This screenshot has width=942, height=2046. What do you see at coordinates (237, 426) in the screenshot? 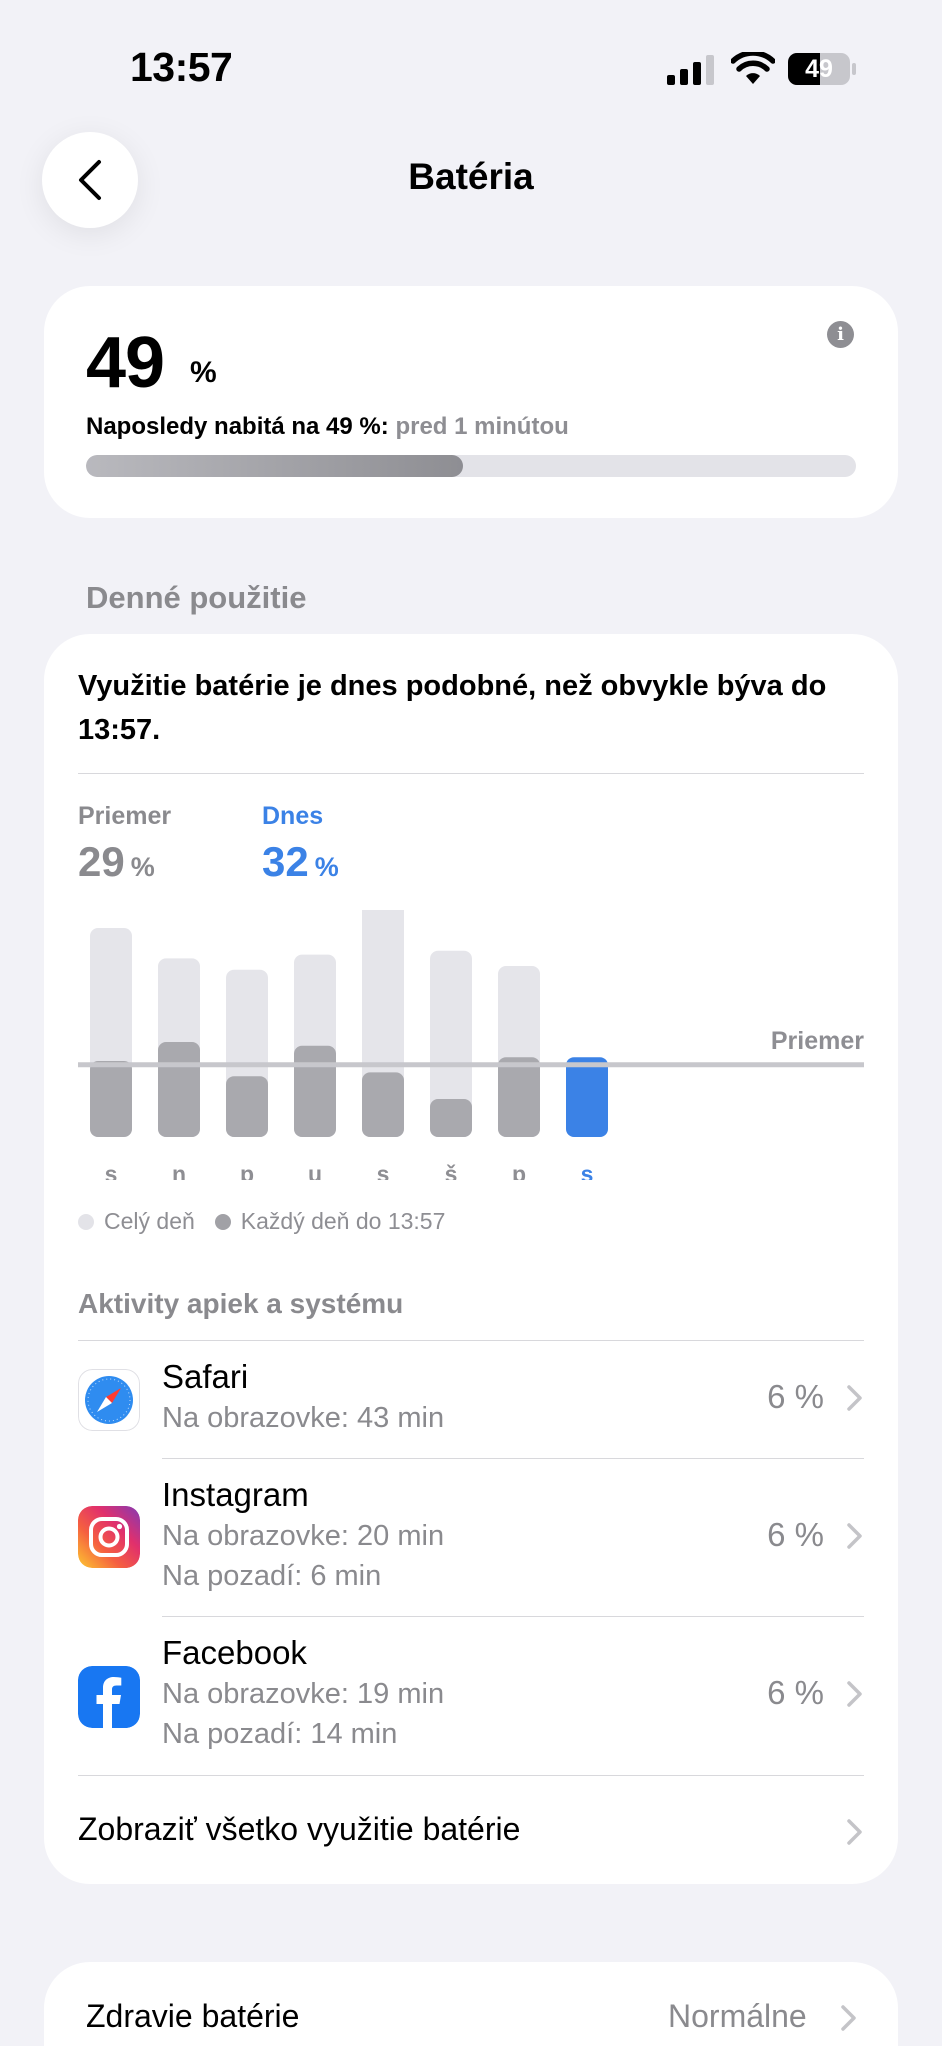
I see `last-charged-label: Naposledy nabitá na 49 %:` at bounding box center [237, 426].